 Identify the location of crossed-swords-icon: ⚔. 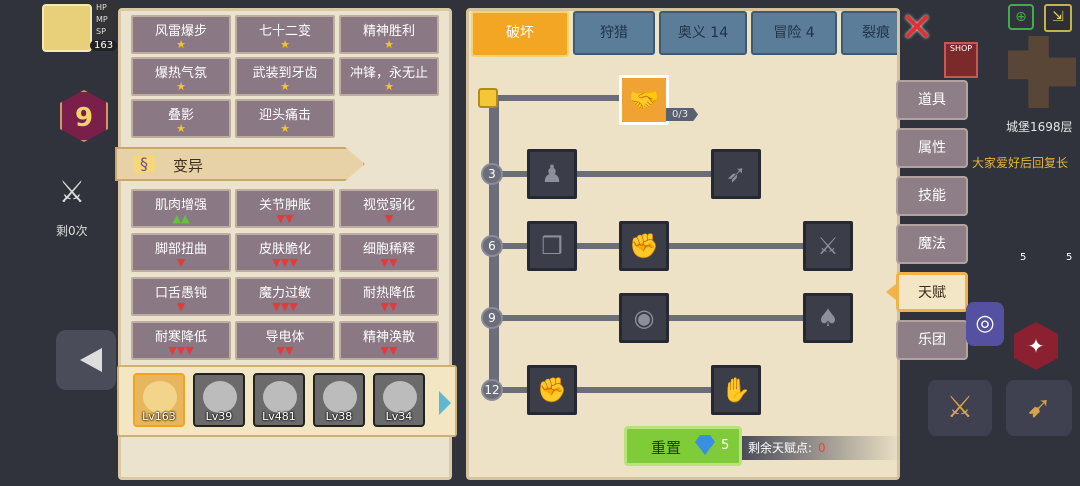
(72, 195).